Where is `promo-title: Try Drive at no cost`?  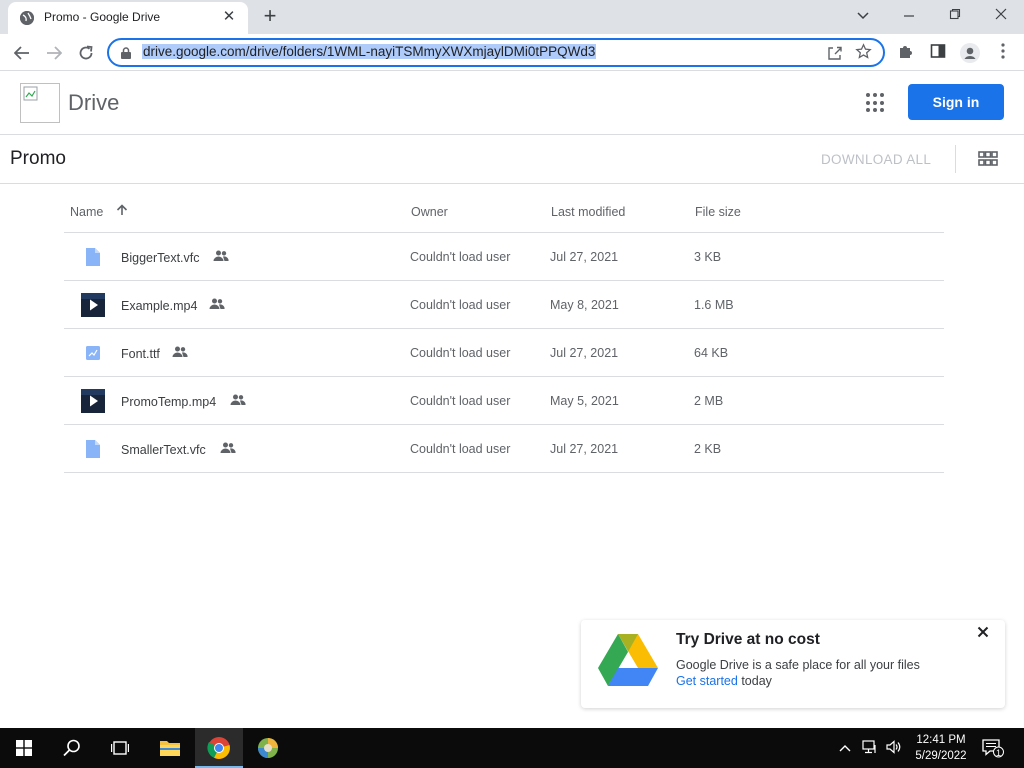
promo-title: Try Drive at no cost is located at coordinates (748, 639).